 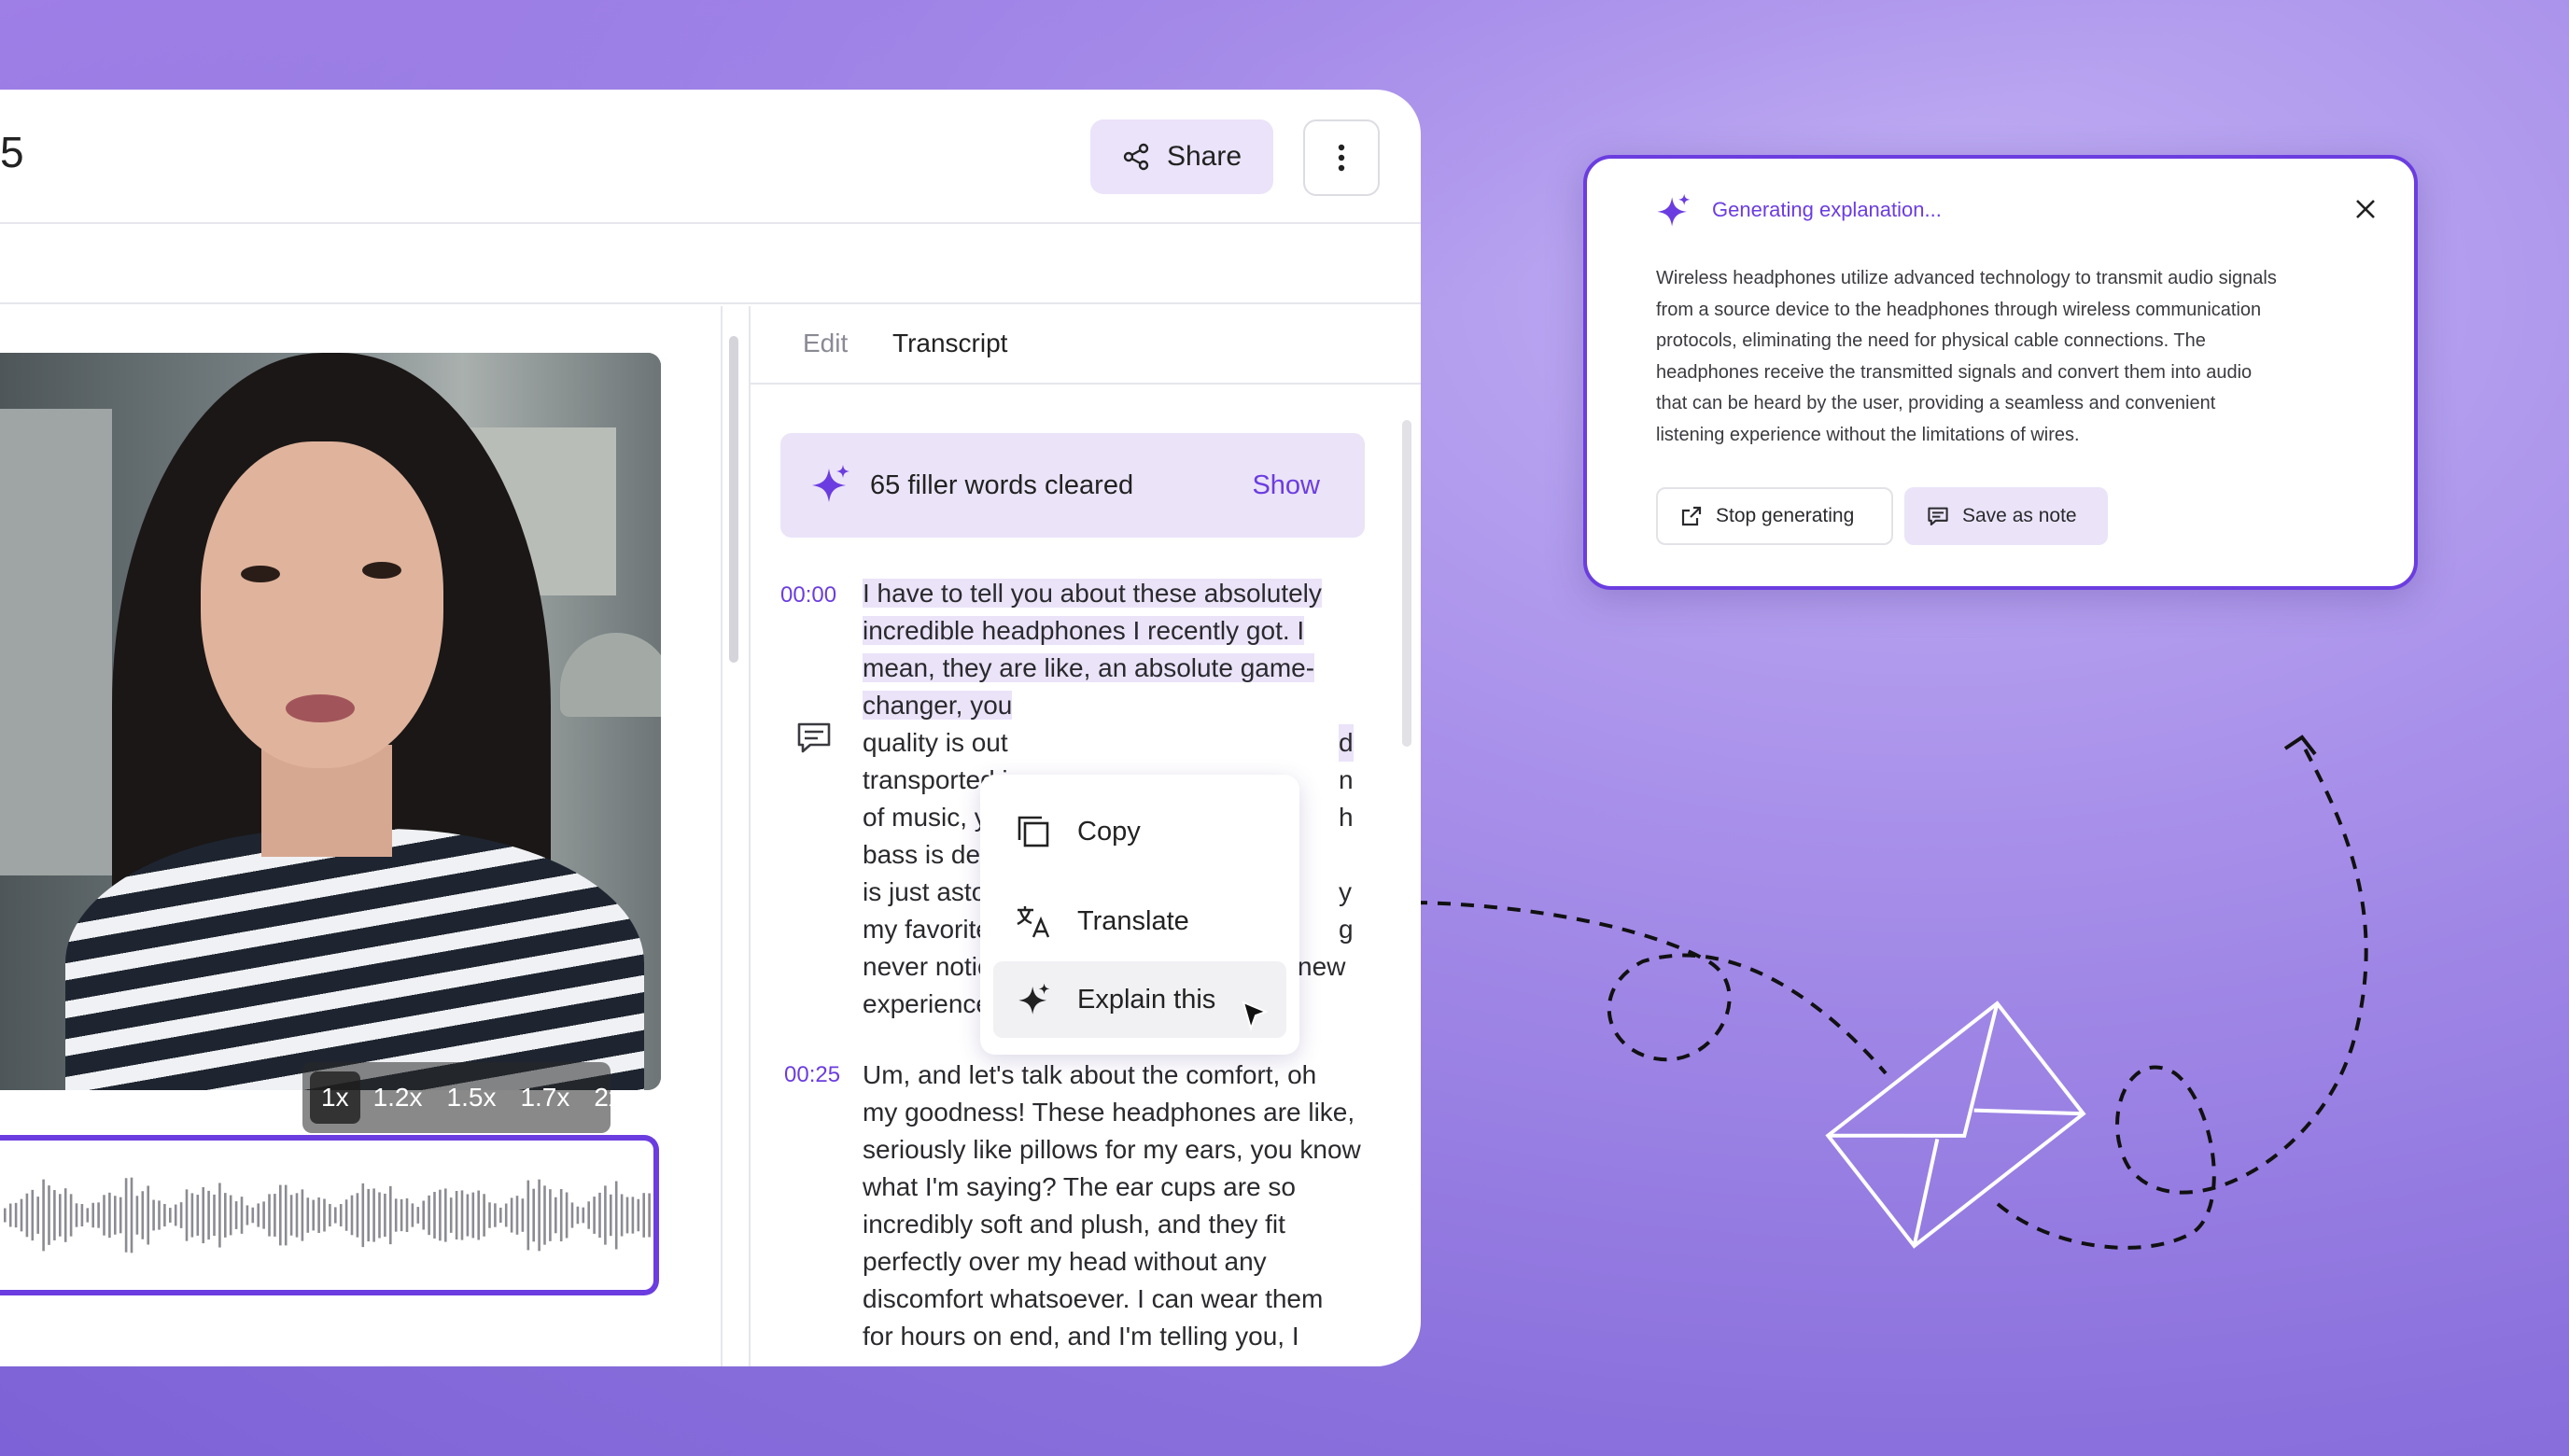 What do you see at coordinates (1774, 516) in the screenshot?
I see `stop-generating-button: Stop generating` at bounding box center [1774, 516].